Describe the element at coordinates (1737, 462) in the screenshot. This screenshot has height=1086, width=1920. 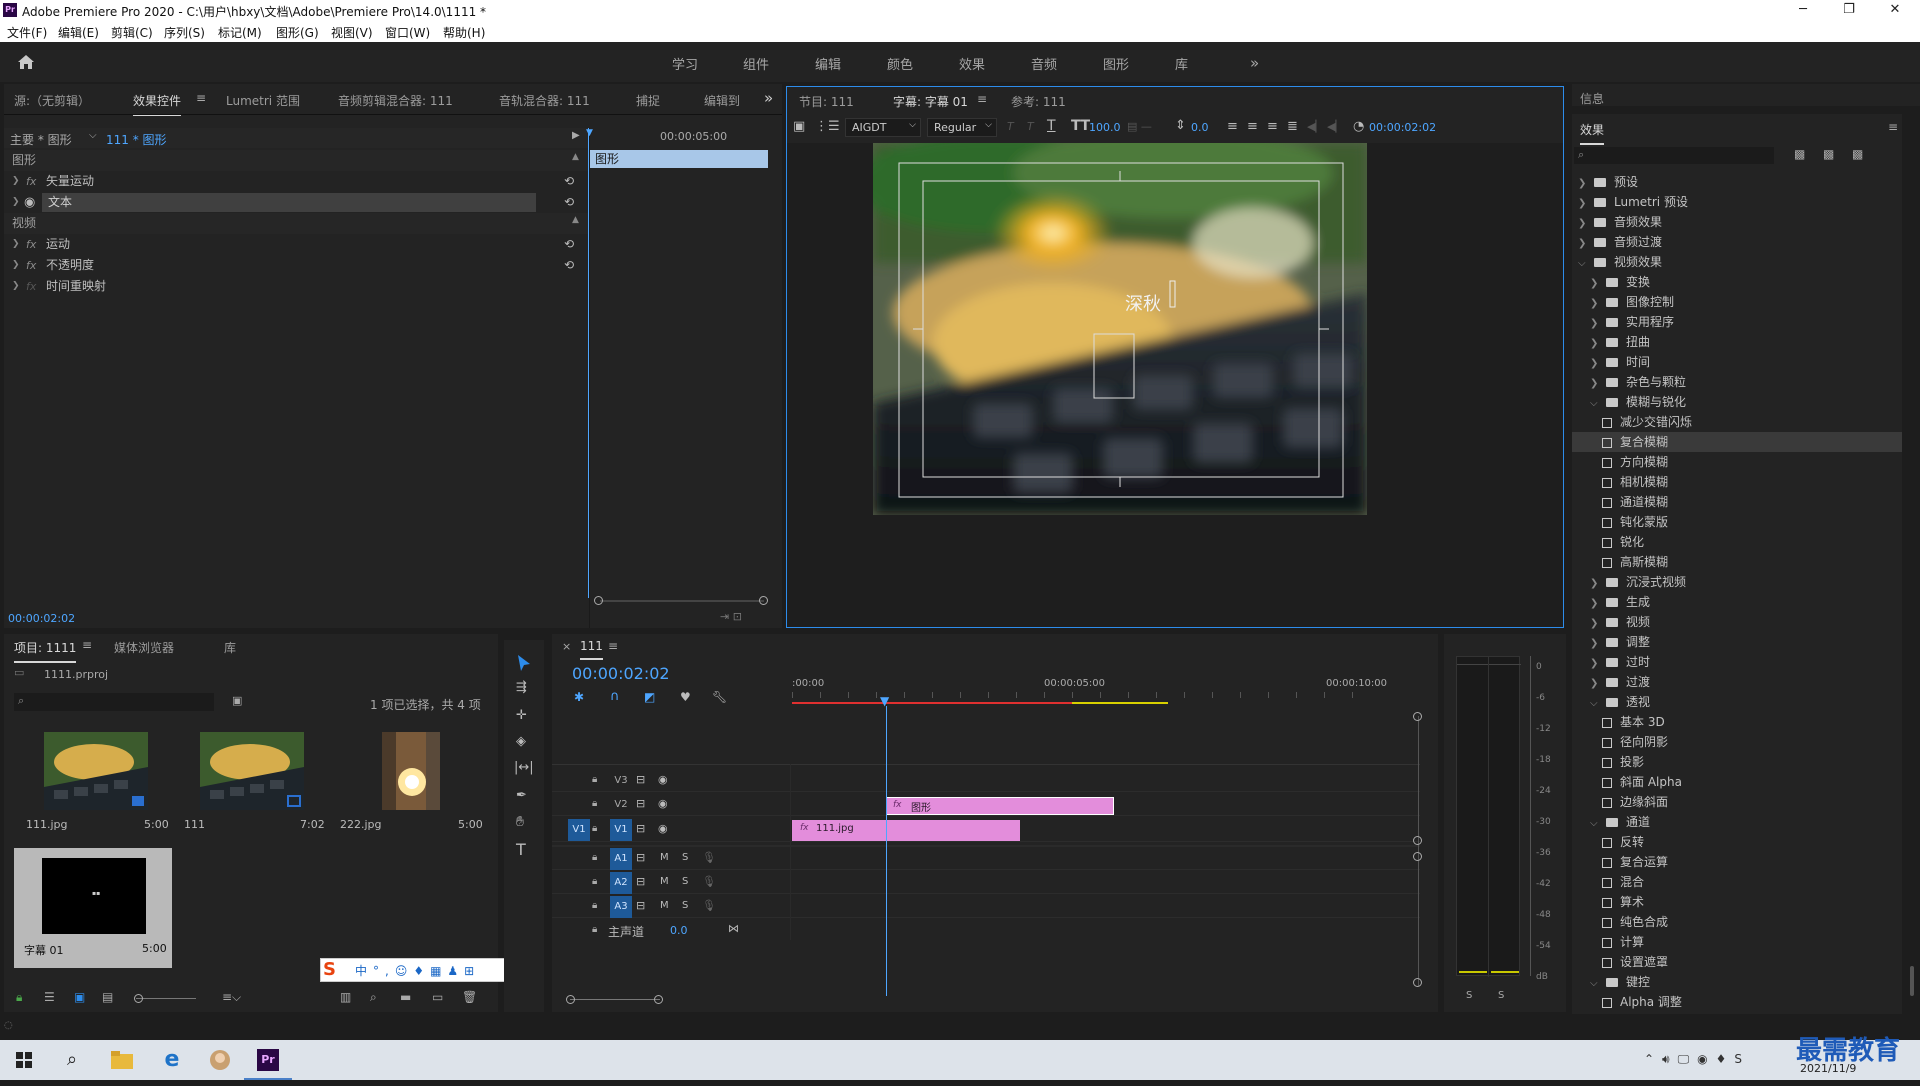
I see `effects-item: 方向模糊` at that location.